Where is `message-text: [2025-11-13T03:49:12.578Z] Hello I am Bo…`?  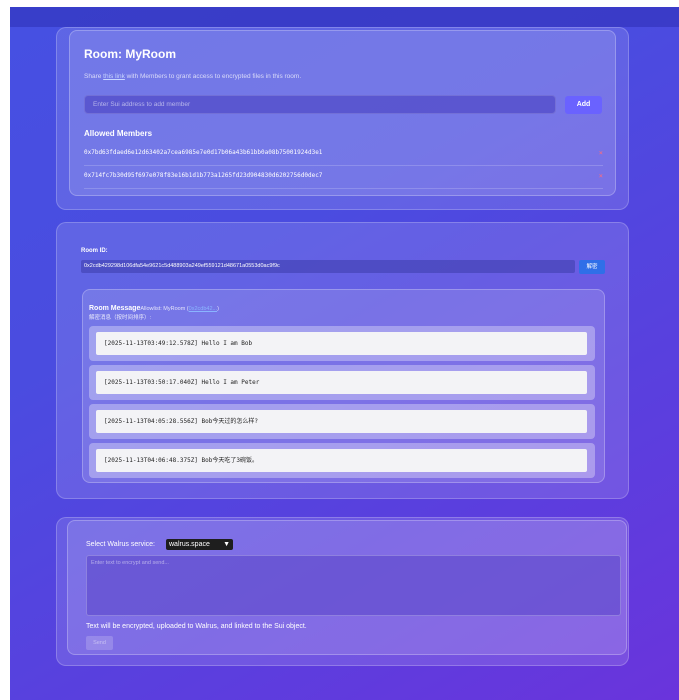
message-text: [2025-11-13T03:49:12.578Z] Hello I am Bo… is located at coordinates (341, 343).